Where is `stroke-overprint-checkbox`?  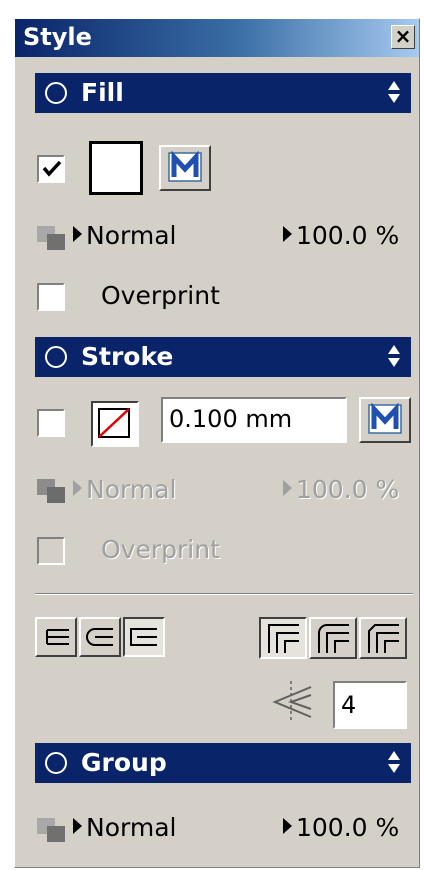 stroke-overprint-checkbox is located at coordinates (51, 551).